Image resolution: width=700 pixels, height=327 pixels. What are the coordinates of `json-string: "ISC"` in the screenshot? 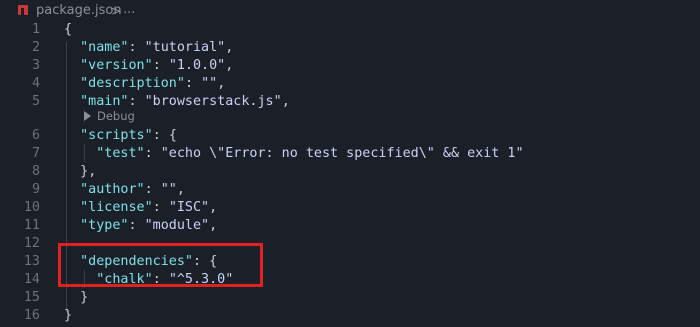 It's located at (189, 207).